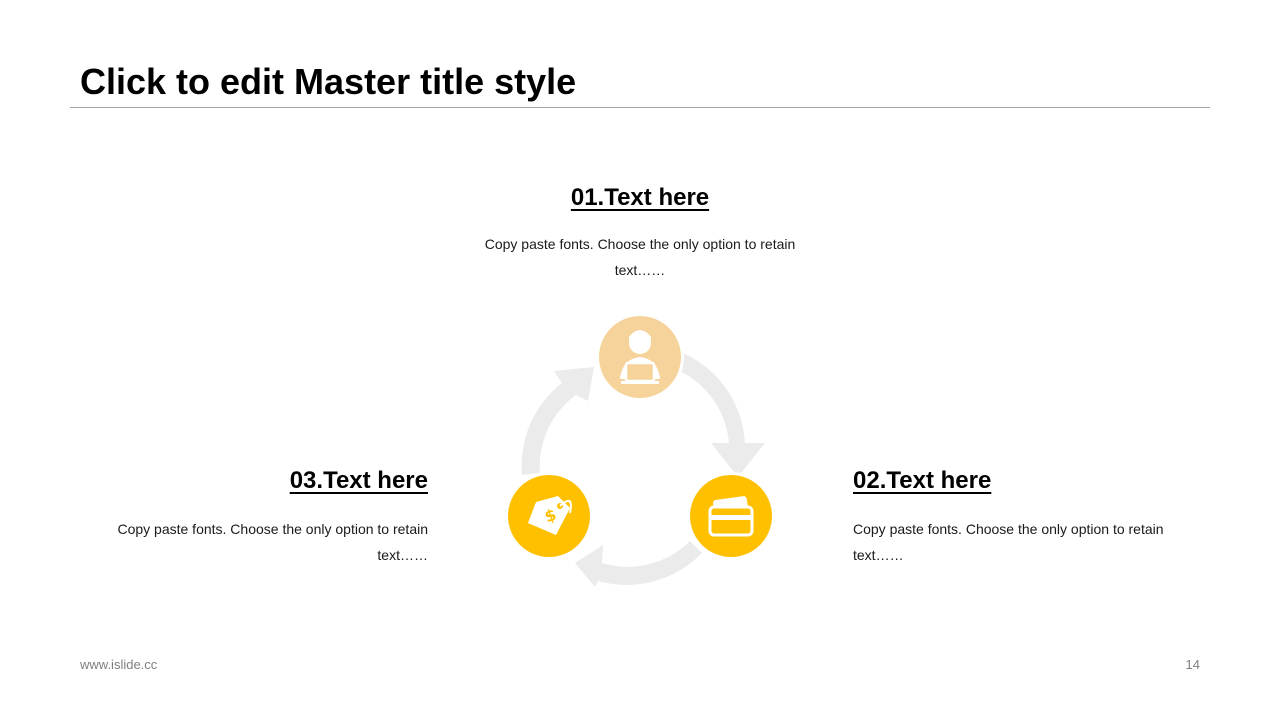 Image resolution: width=1280 pixels, height=720 pixels. What do you see at coordinates (640, 107) in the screenshot?
I see `title-divider` at bounding box center [640, 107].